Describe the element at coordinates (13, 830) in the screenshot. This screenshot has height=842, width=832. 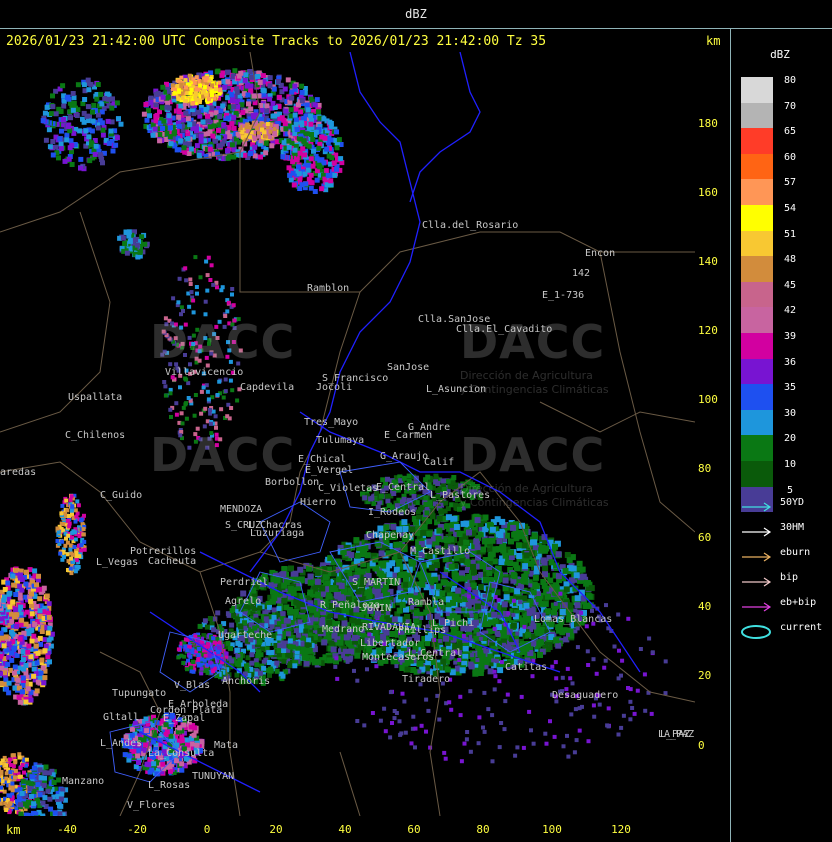
I see `km-unit-bottom: km` at that location.